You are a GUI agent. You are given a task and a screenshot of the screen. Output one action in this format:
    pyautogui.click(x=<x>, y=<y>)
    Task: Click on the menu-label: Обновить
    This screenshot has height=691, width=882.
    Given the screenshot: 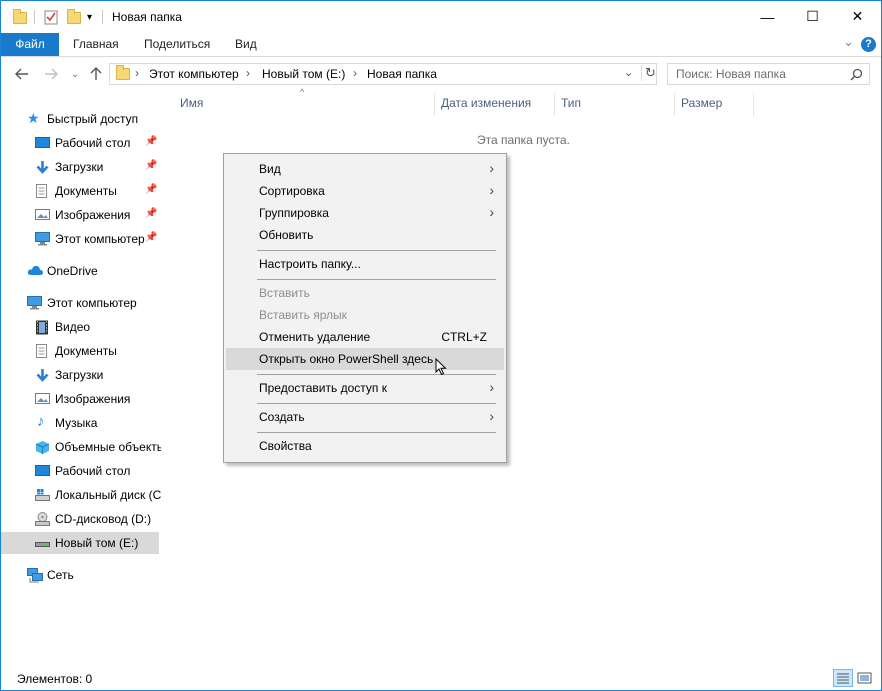 What is the action you would take?
    pyautogui.click(x=286, y=235)
    